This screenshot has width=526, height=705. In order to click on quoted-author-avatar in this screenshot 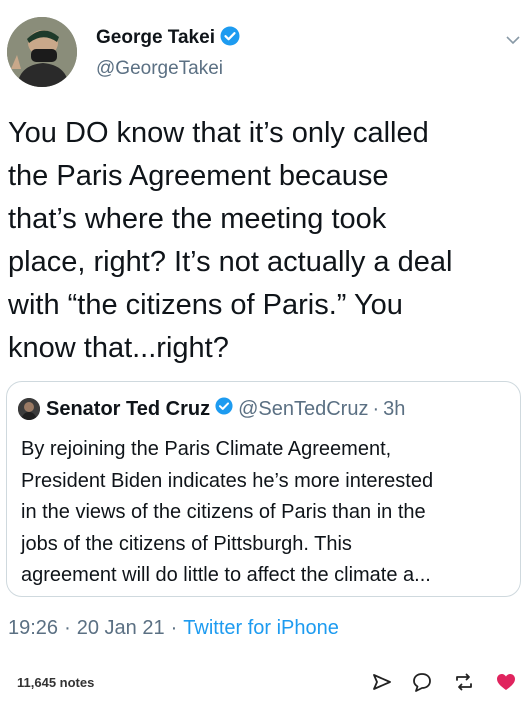, I will do `click(29, 409)`.